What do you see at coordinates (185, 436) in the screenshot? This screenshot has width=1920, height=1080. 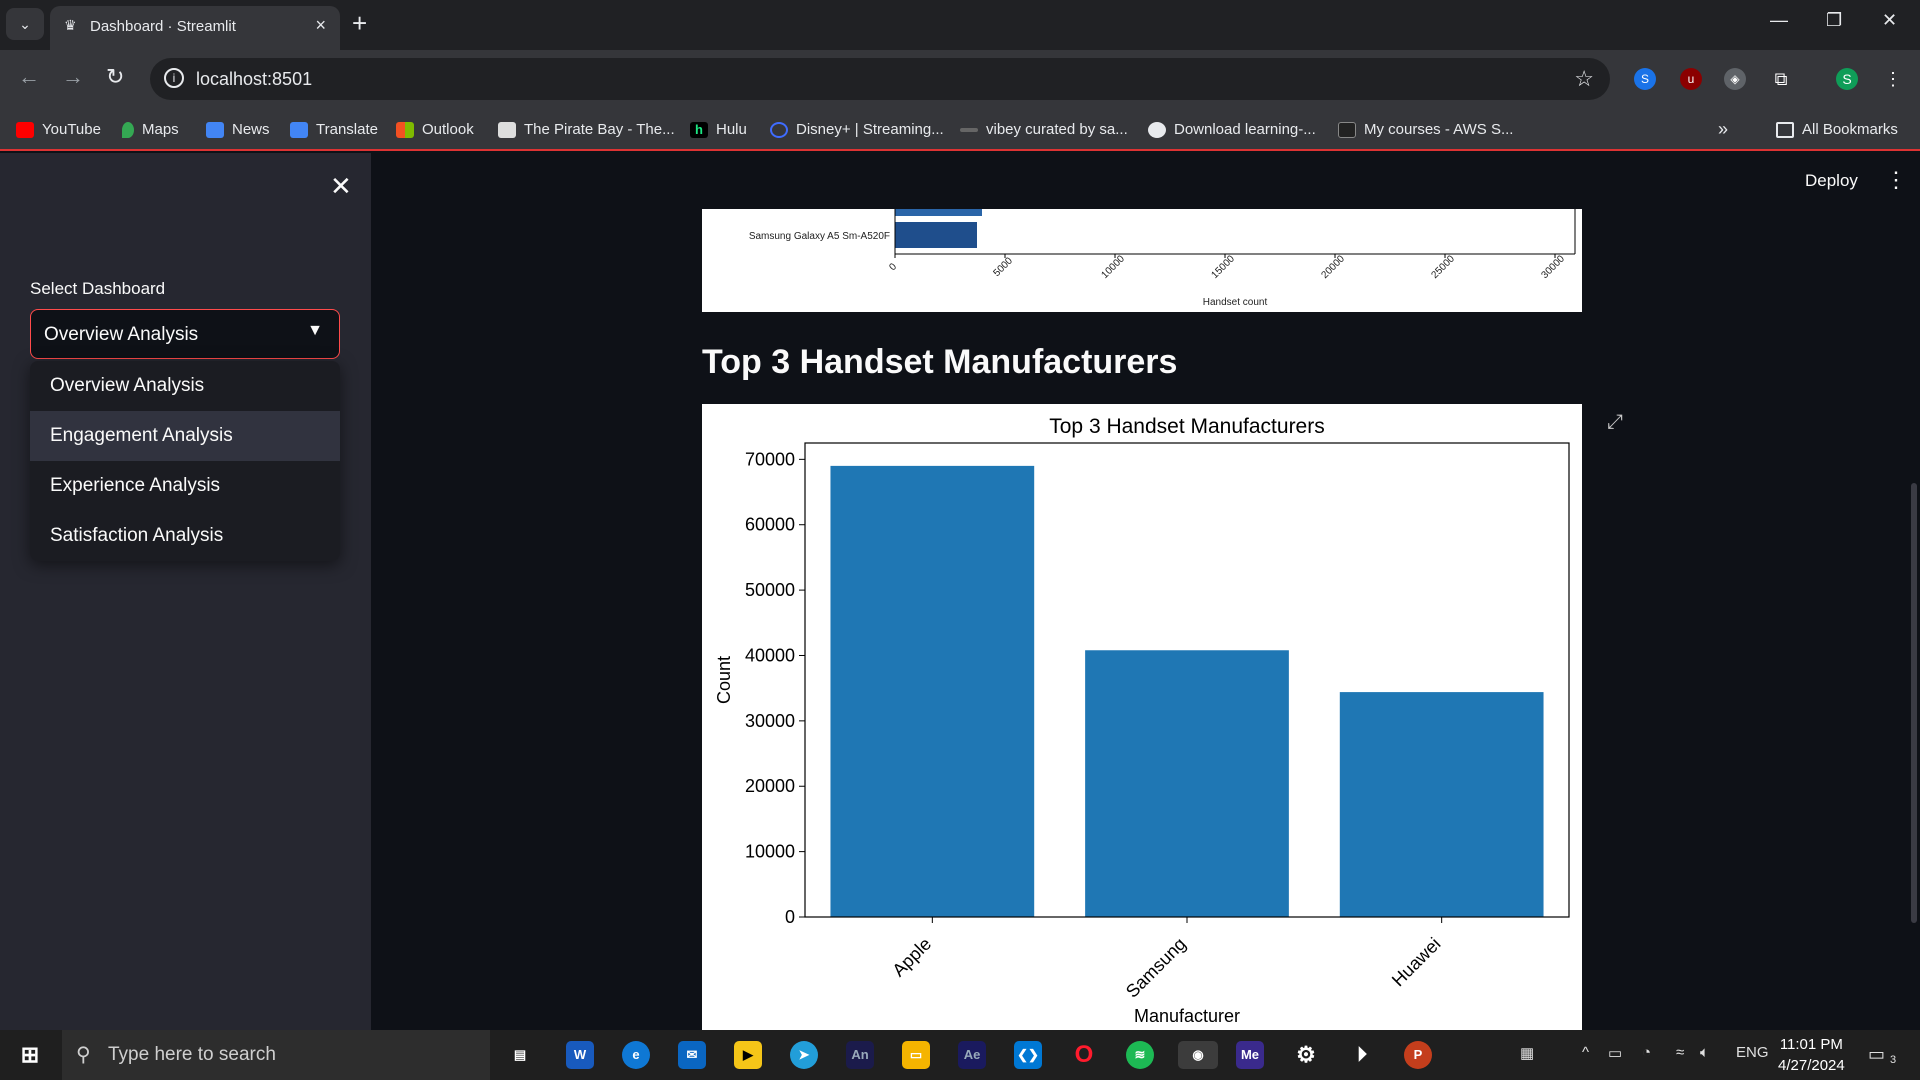 I see `option-engagement: Engagement Analysis` at bounding box center [185, 436].